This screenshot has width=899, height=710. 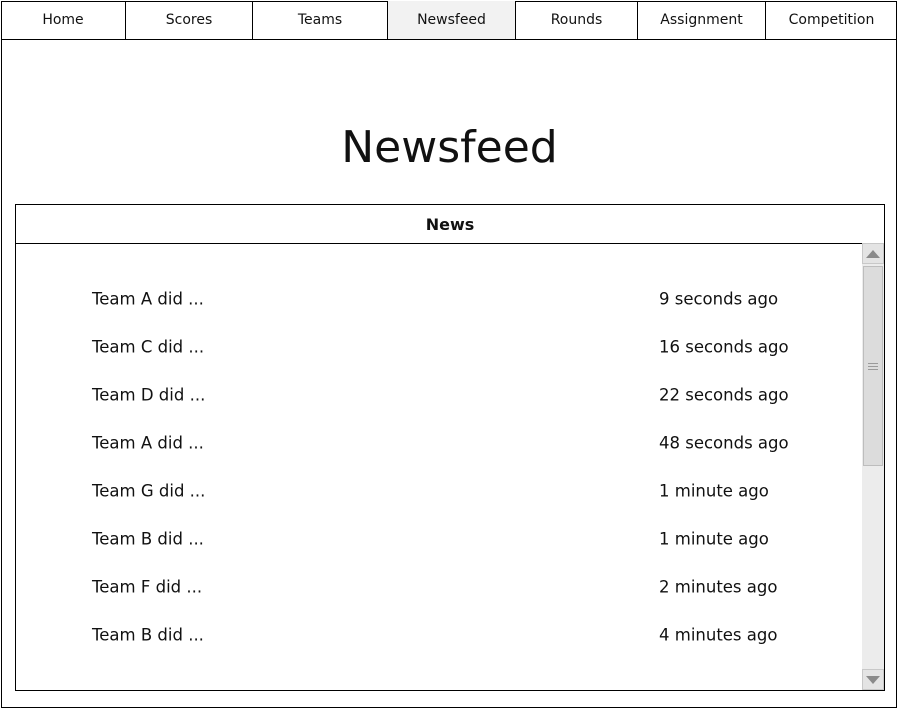 I want to click on news-scrollbar, so click(x=873, y=466).